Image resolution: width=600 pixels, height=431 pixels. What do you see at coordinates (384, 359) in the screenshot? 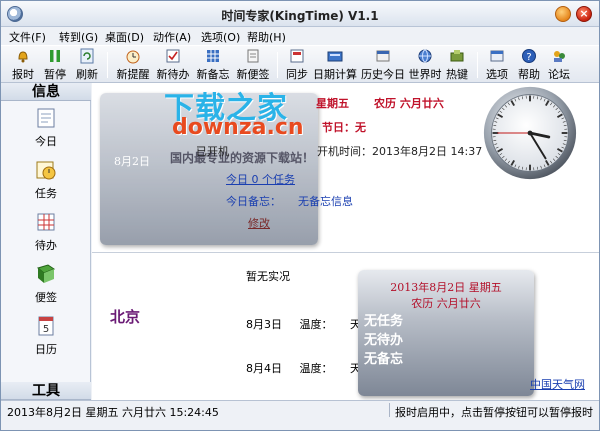
I see `popup-item: 无备忘` at bounding box center [384, 359].